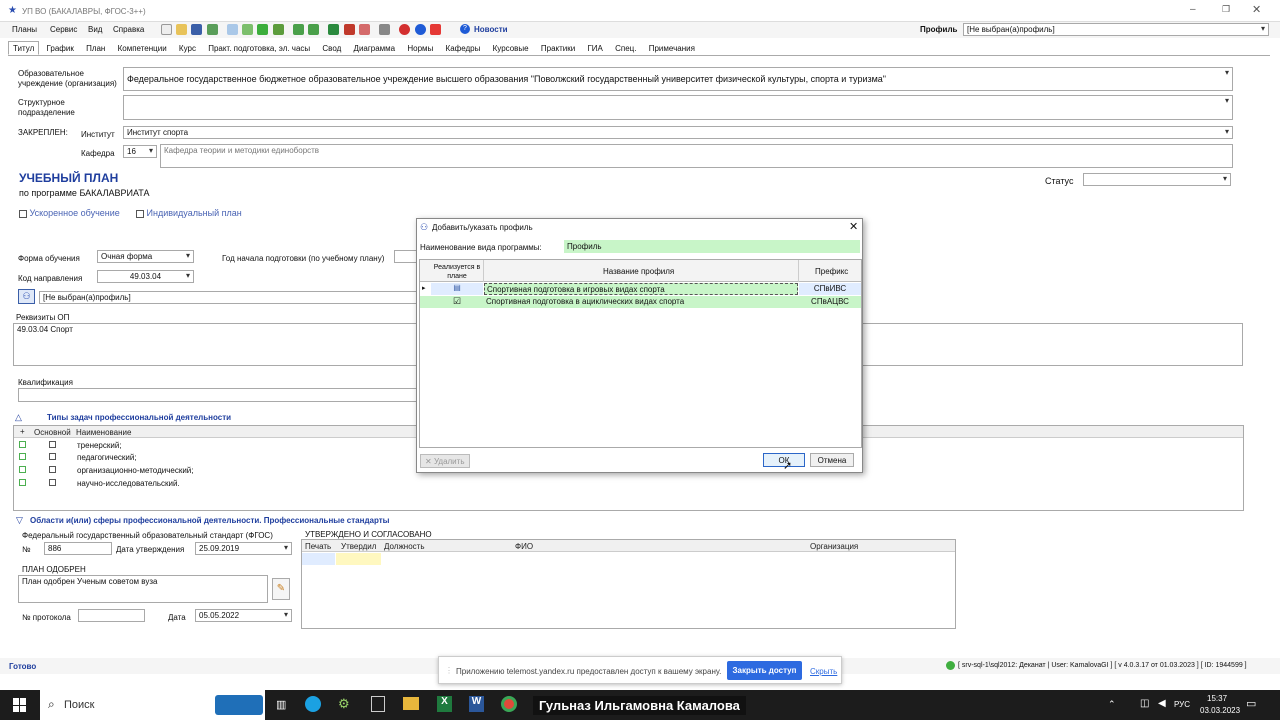 Image resolution: width=1280 pixels, height=720 pixels. What do you see at coordinates (476, 704) in the screenshot?
I see `word-taskbar-icon: W` at bounding box center [476, 704].